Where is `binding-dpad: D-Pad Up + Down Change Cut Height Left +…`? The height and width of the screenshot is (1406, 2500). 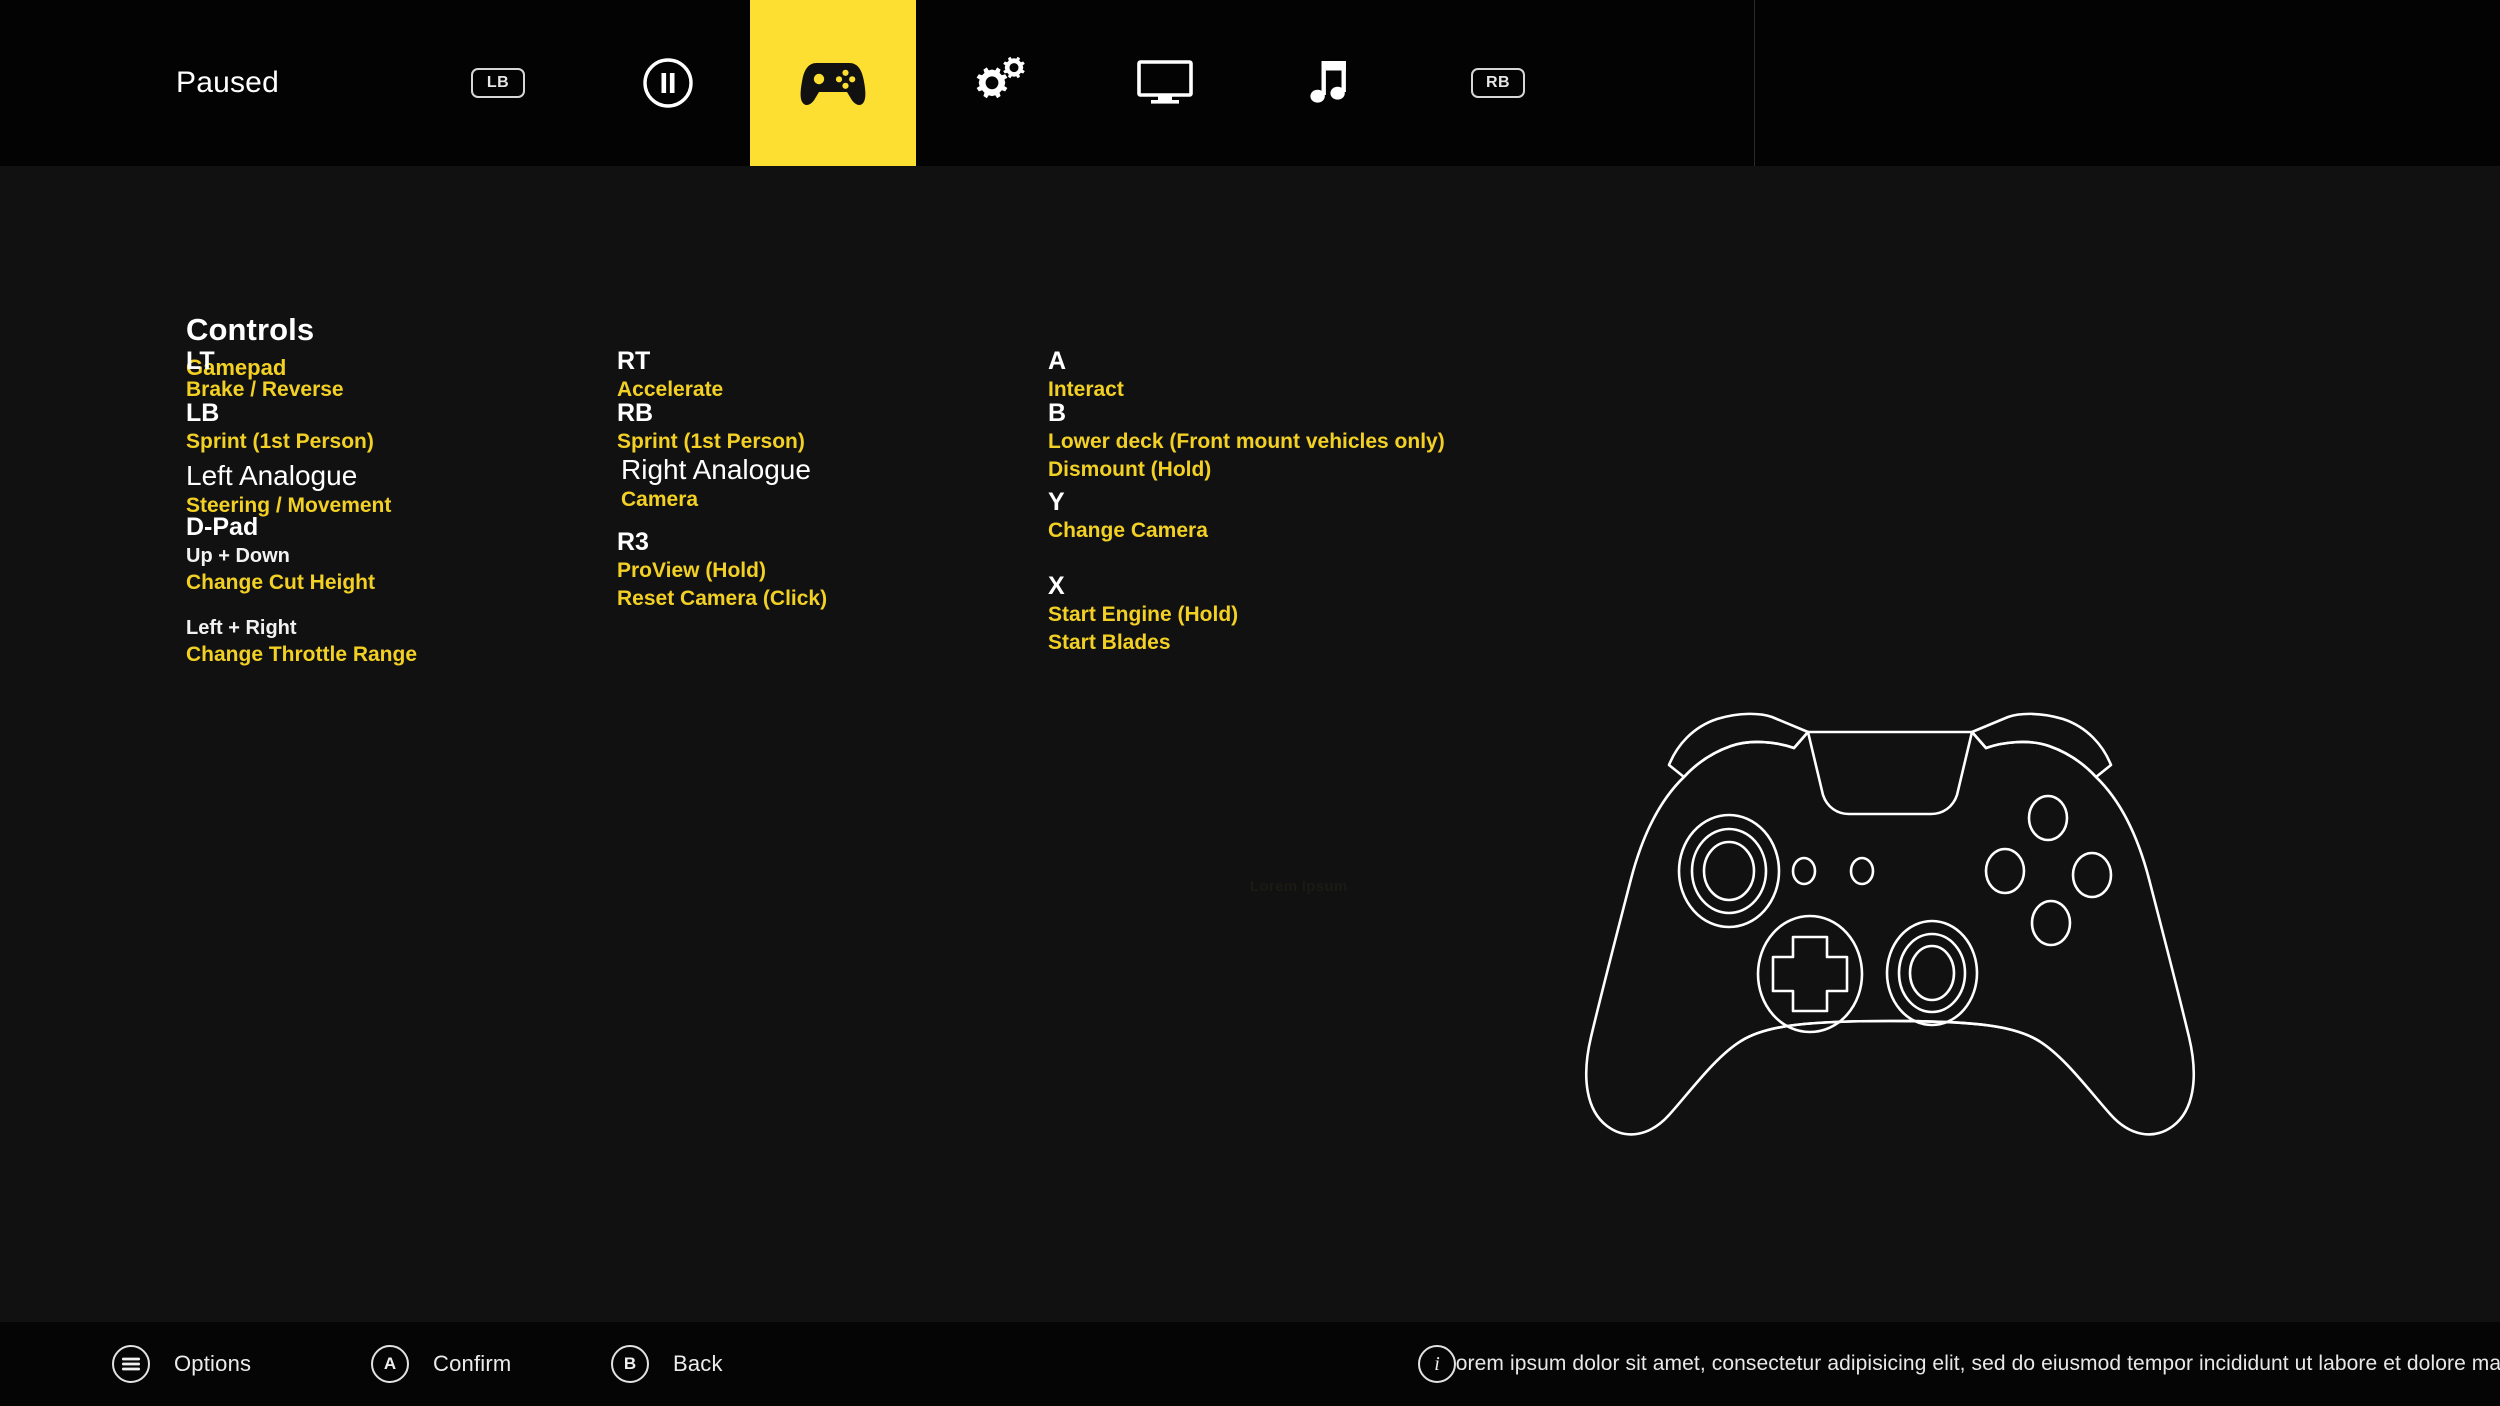 binding-dpad: D-Pad Up + Down Change Cut Height Left +… is located at coordinates (301, 591).